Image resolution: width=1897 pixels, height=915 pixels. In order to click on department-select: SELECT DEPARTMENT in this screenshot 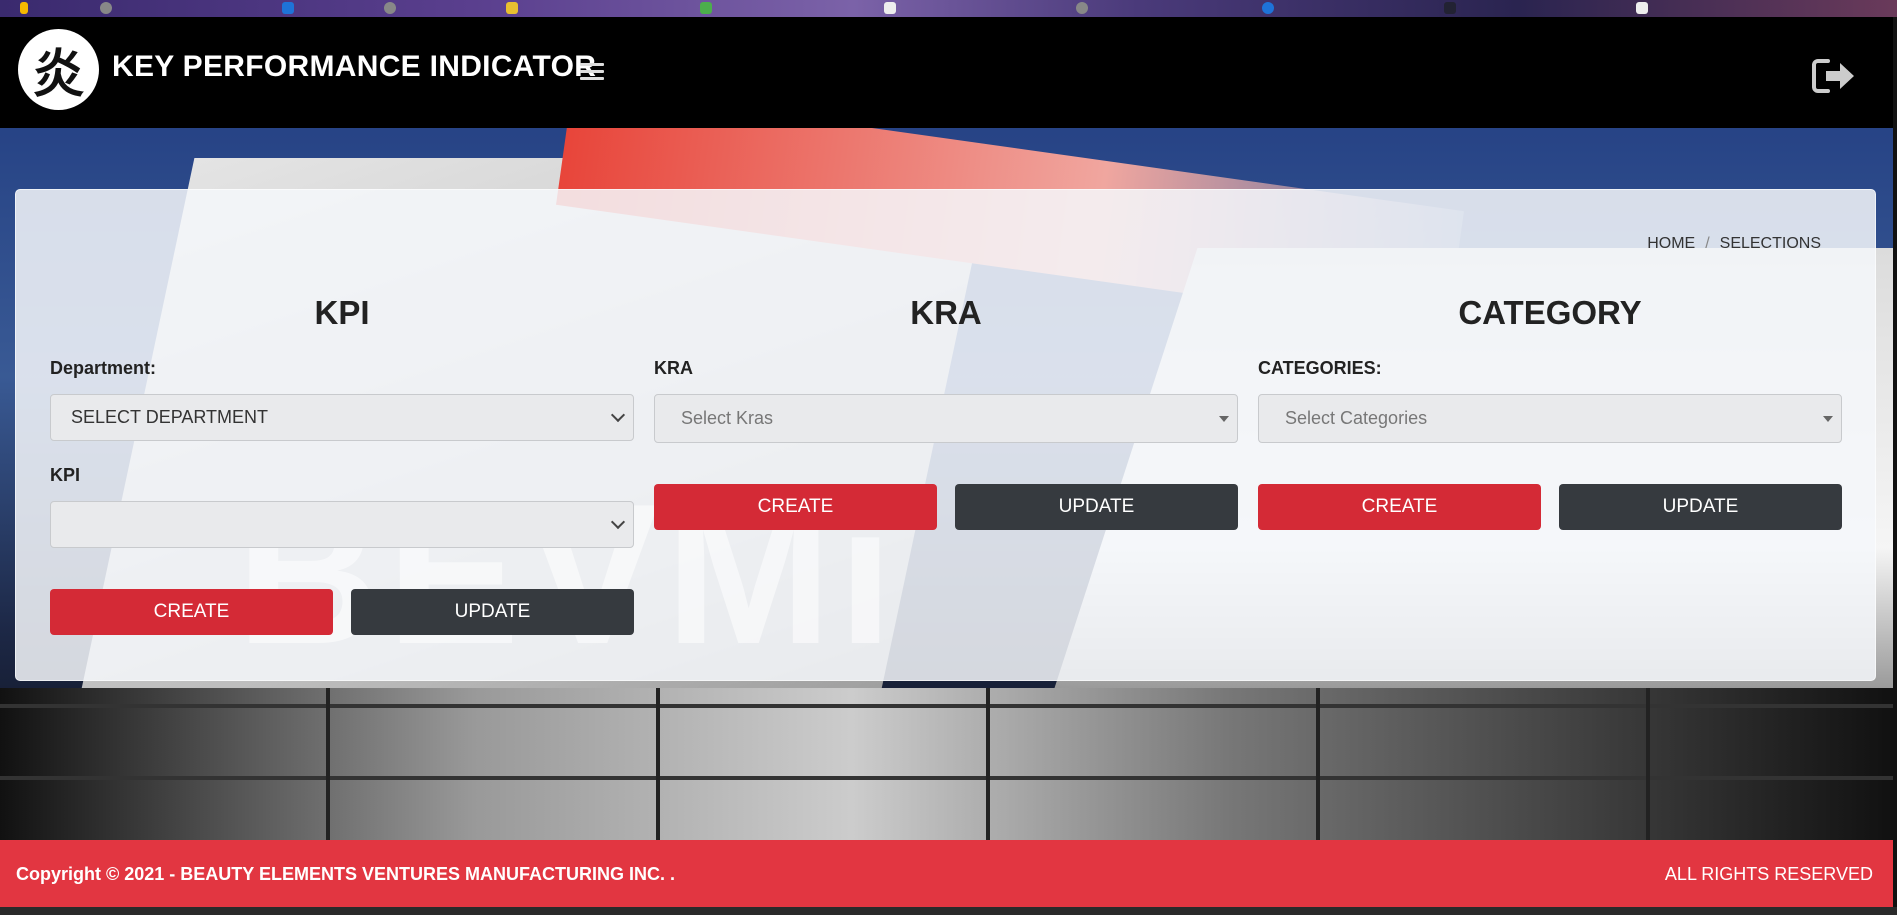, I will do `click(342, 417)`.